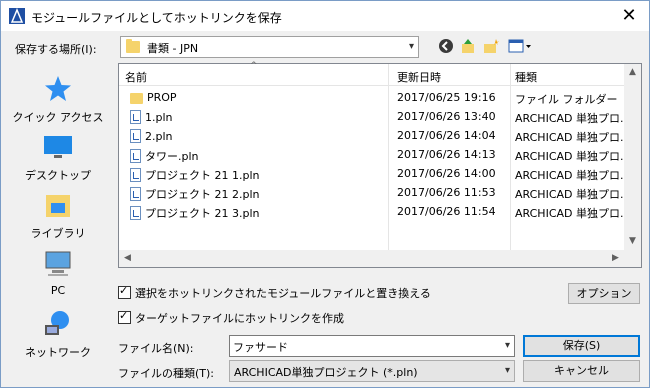 The image size is (650, 388). Describe the element at coordinates (372, 98) in the screenshot. I see `table-row: PROP 2017/06/25 19:16 ファイル フォルダー` at that location.